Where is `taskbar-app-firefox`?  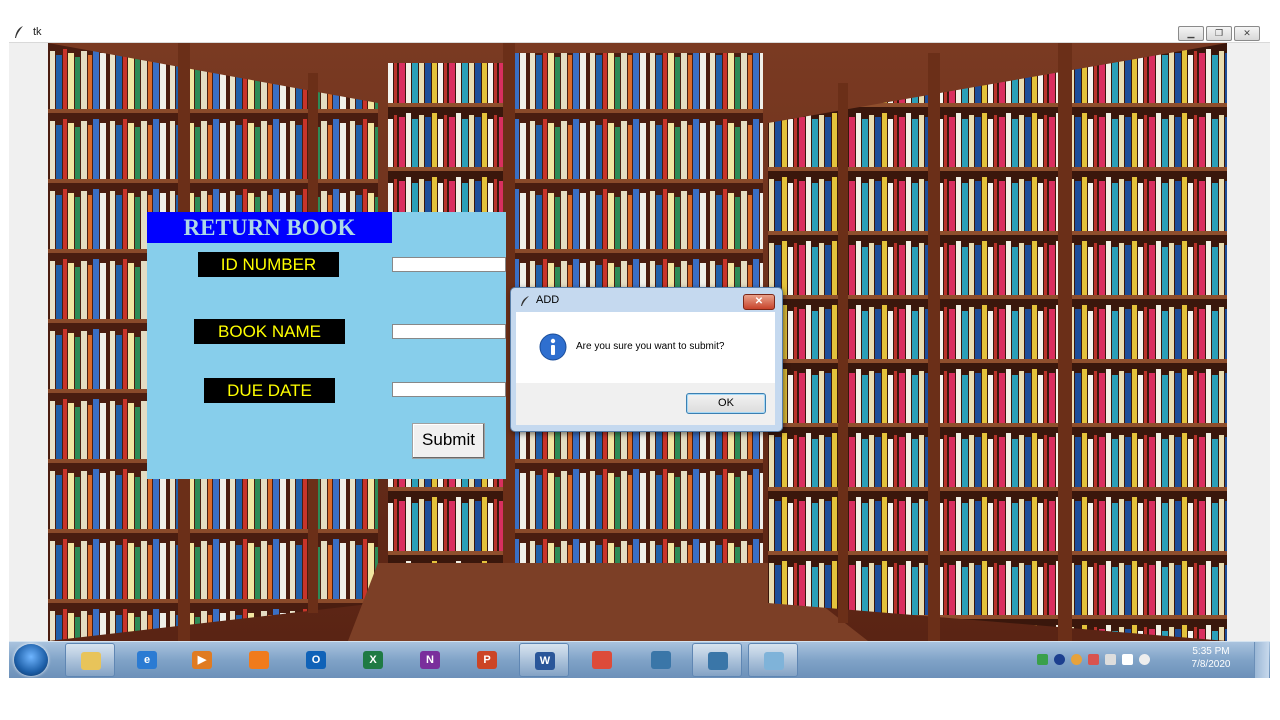
taskbar-app-firefox is located at coordinates (259, 660).